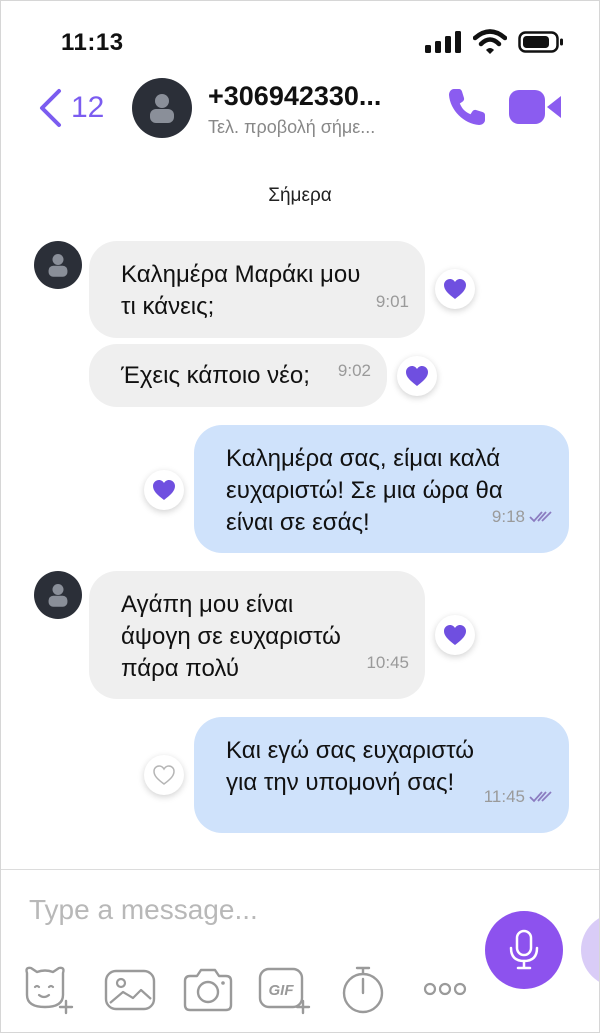 This screenshot has width=600, height=1033. I want to click on contact-avatar, so click(162, 108).